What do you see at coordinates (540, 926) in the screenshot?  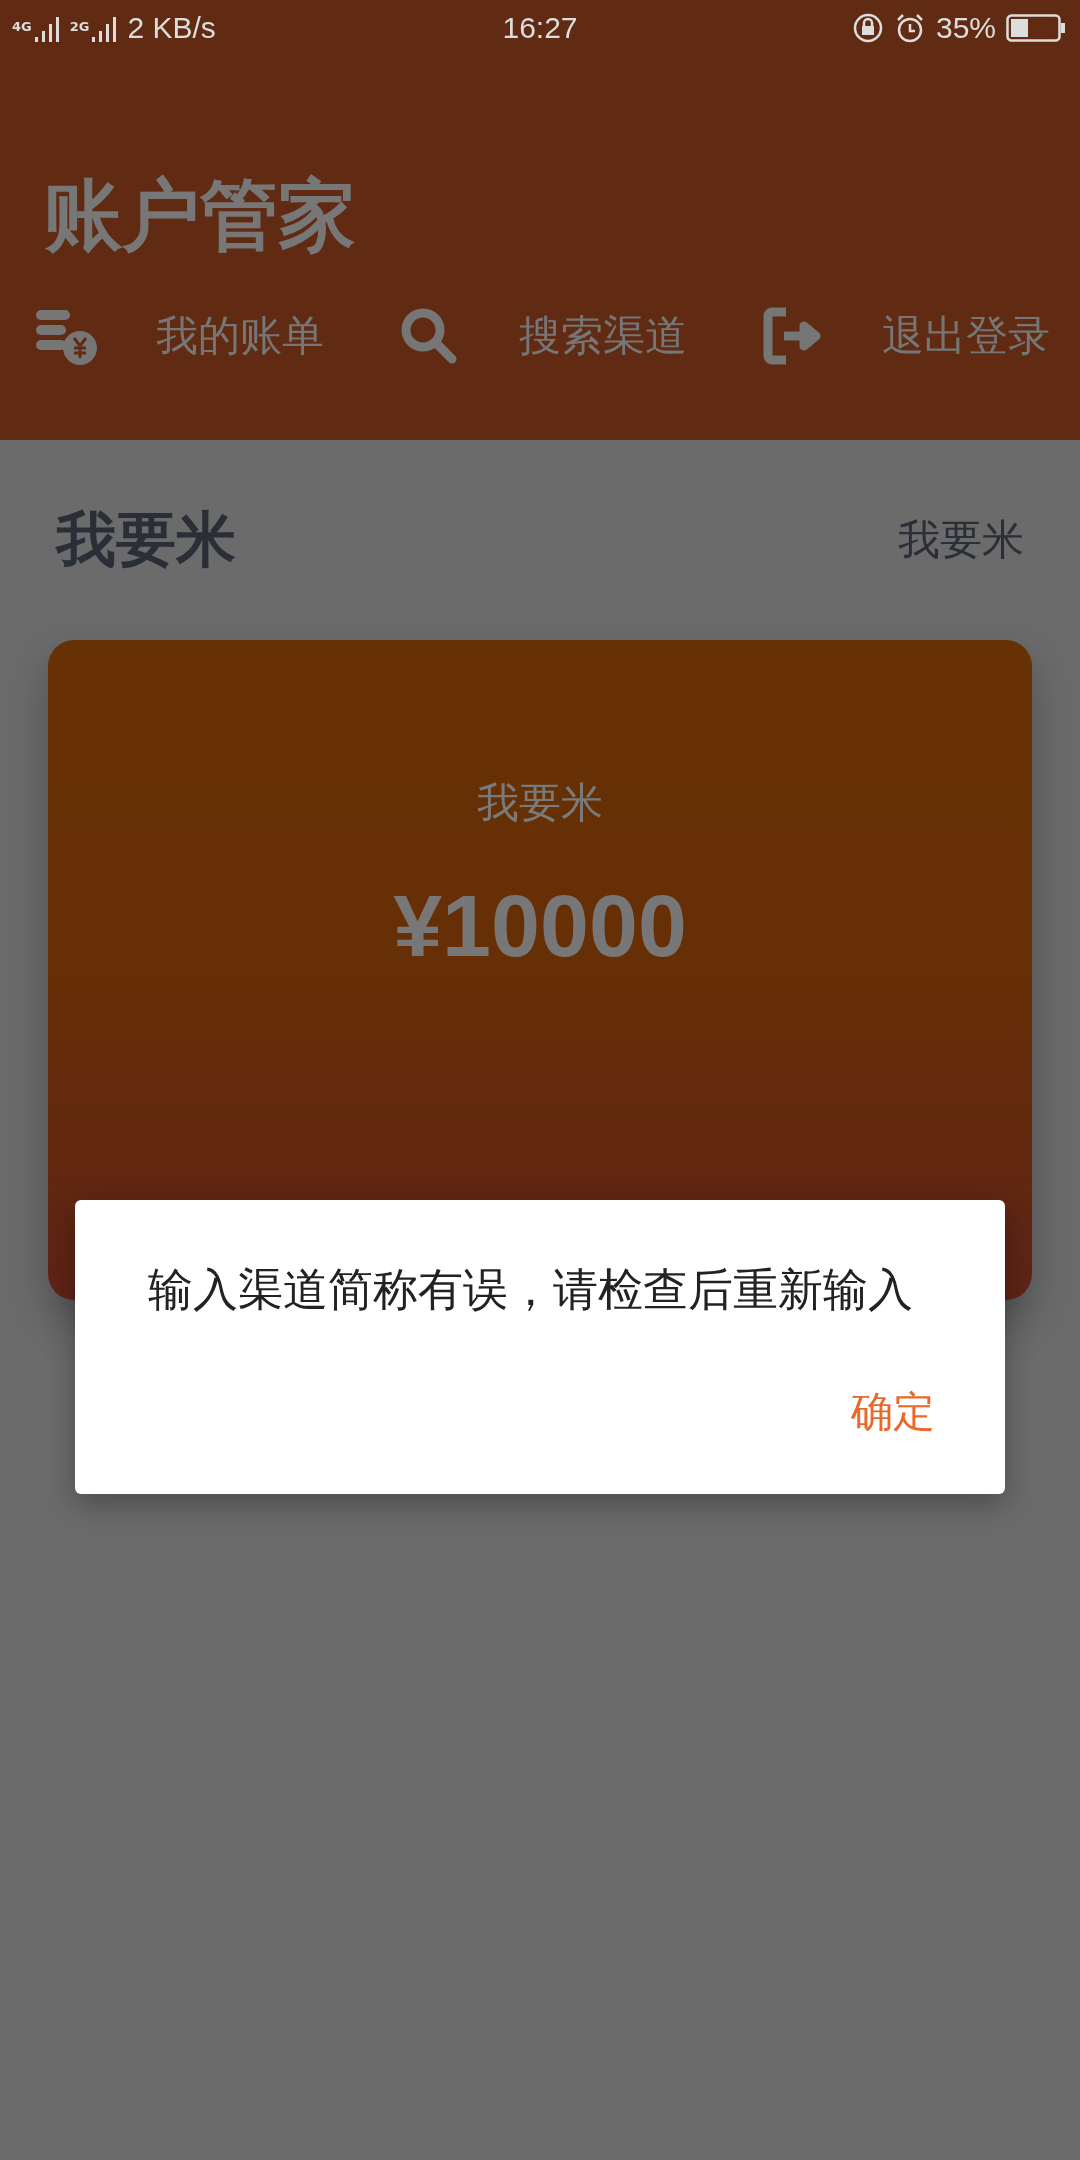 I see `balance-amount: ¥10000` at bounding box center [540, 926].